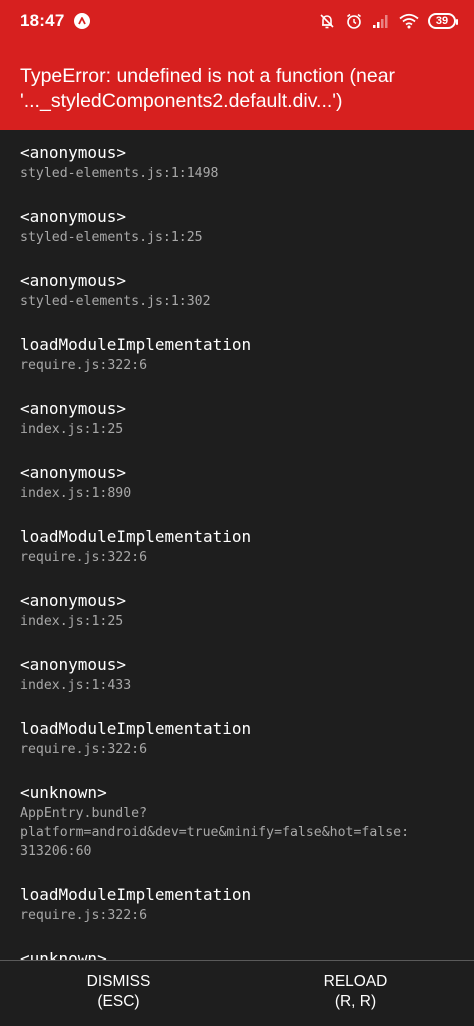 This screenshot has height=1026, width=474. Describe the element at coordinates (119, 173) in the screenshot. I see `stack-frame-file: styled-elements.js:1:1498` at that location.